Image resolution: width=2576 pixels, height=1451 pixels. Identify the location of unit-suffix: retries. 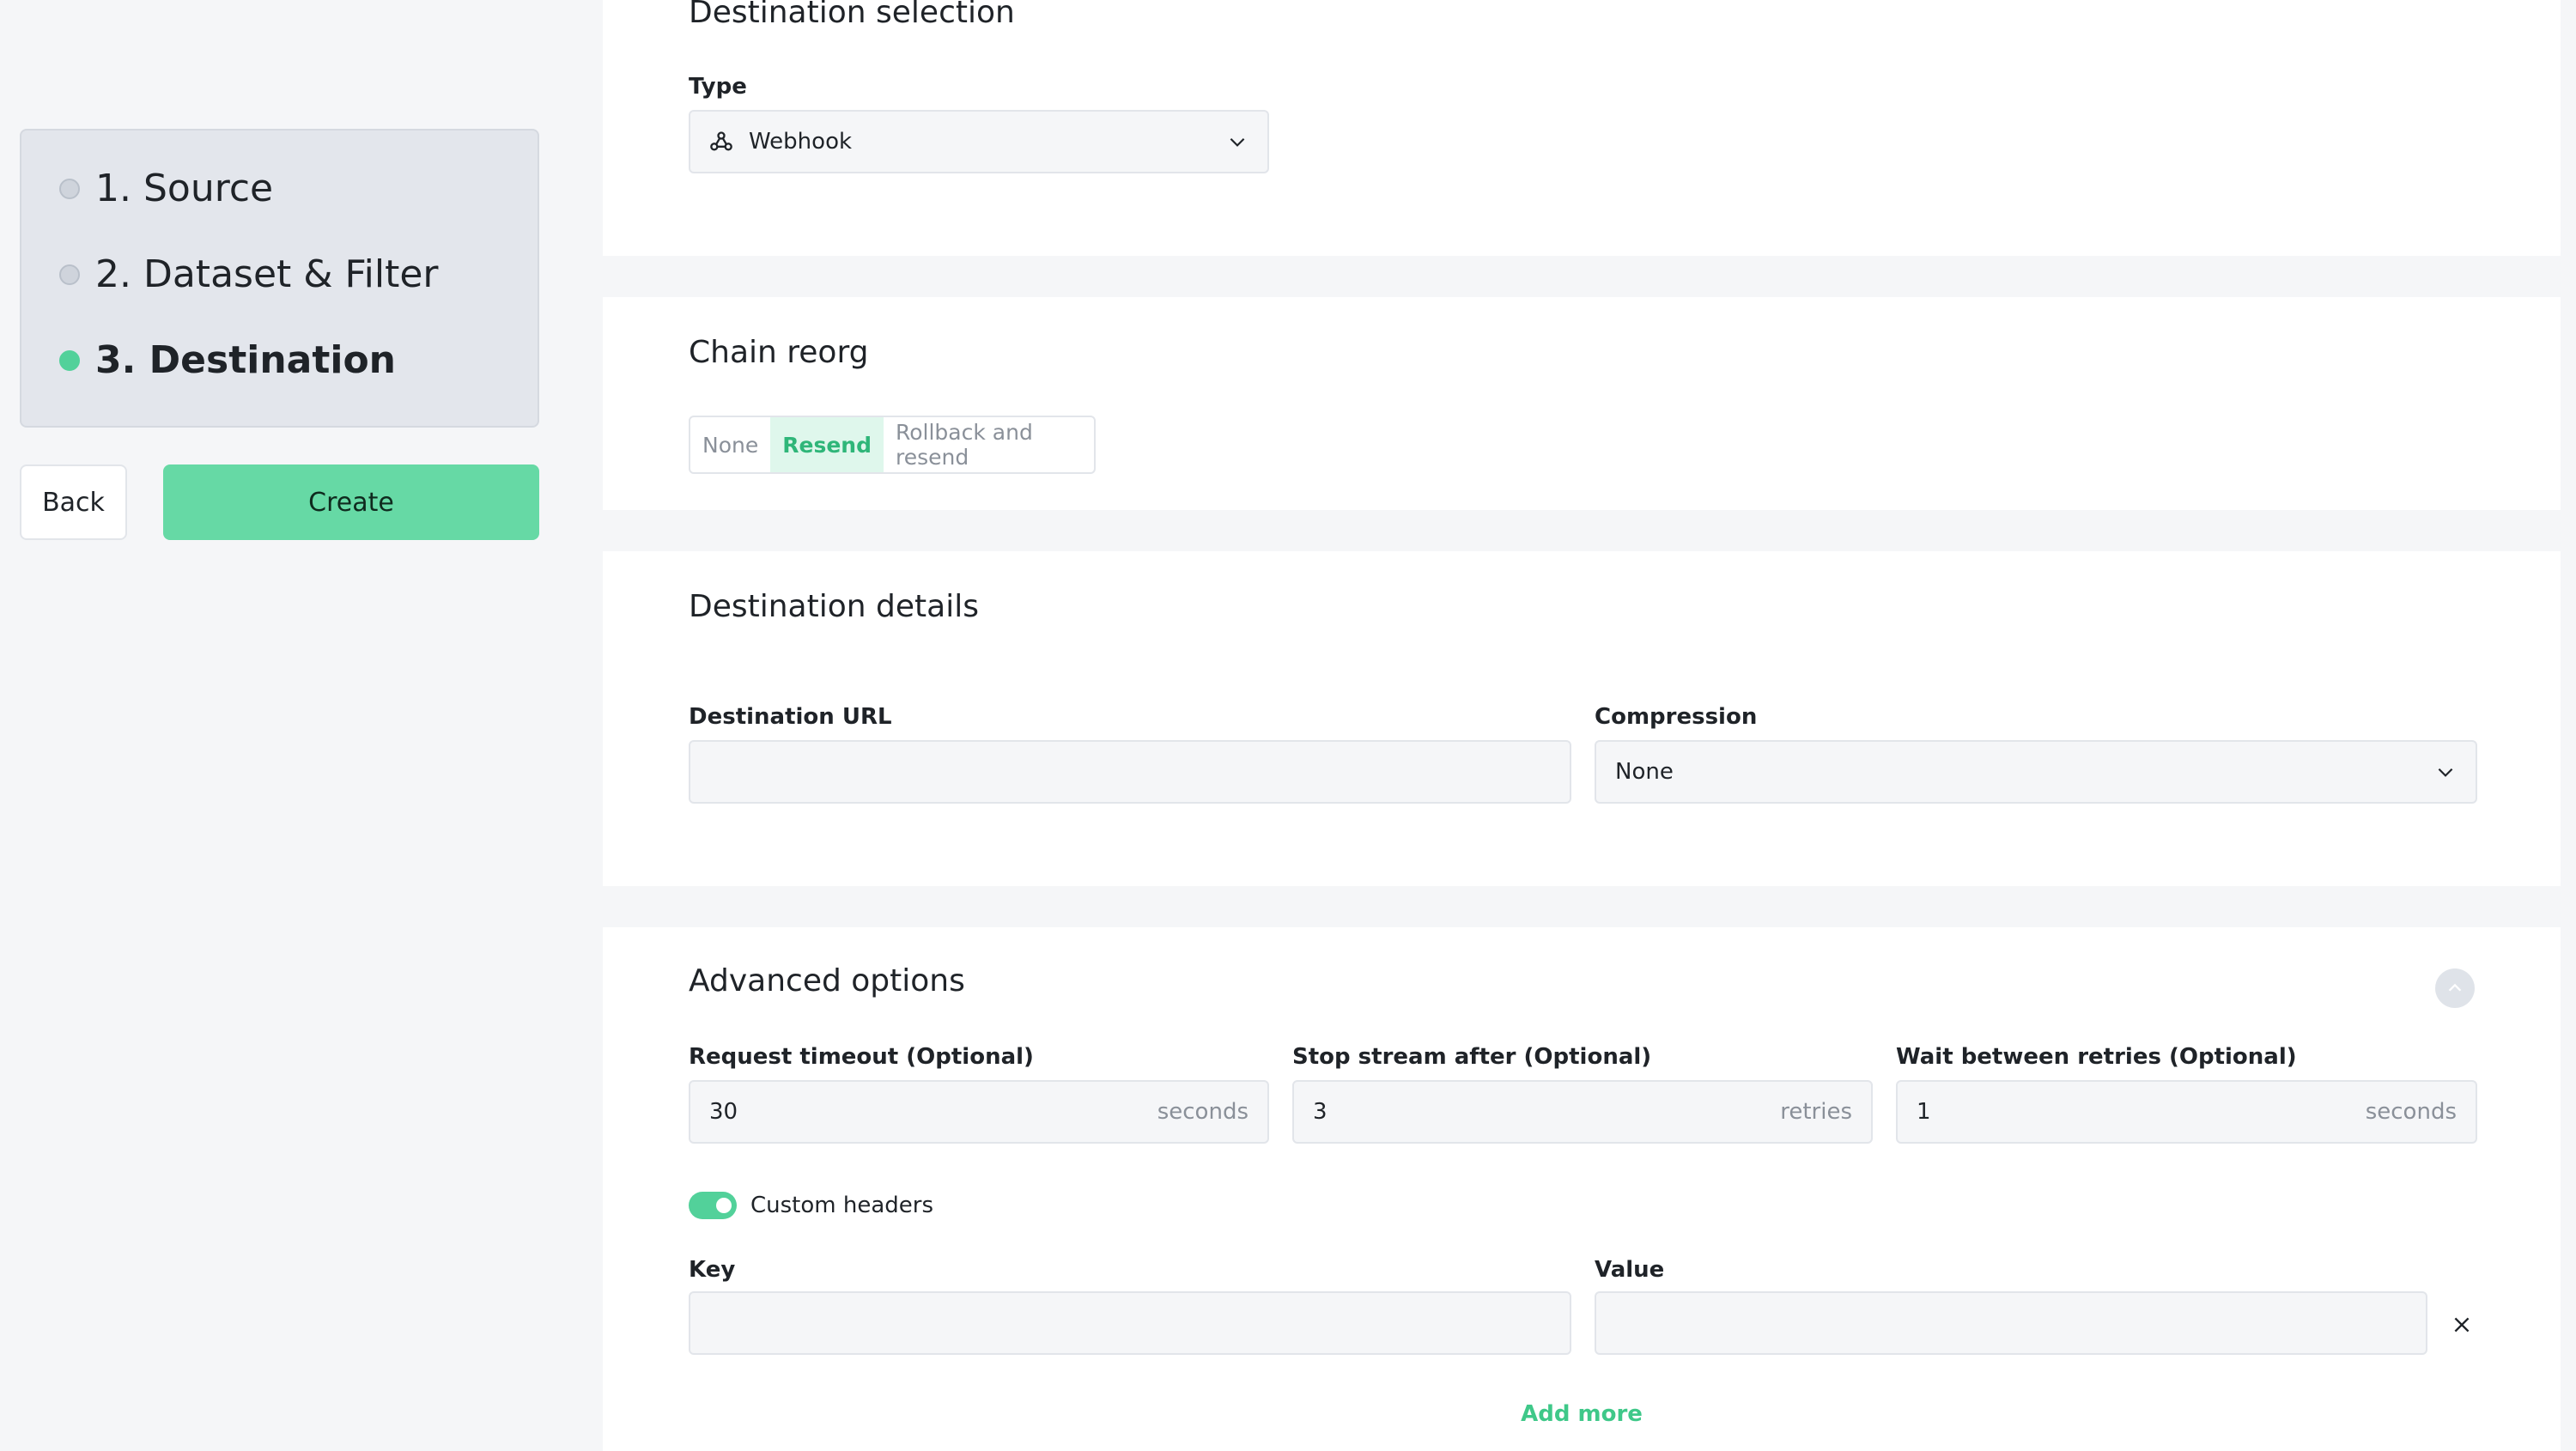
(1816, 1112).